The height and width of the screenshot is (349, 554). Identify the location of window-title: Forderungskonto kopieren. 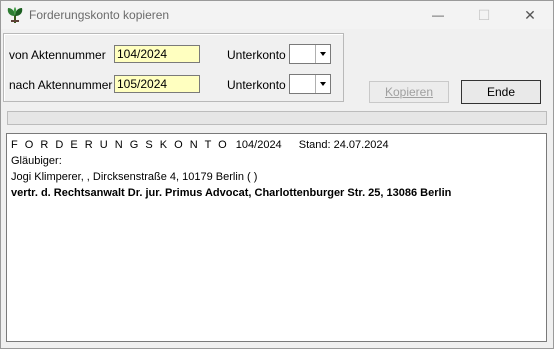
(99, 15).